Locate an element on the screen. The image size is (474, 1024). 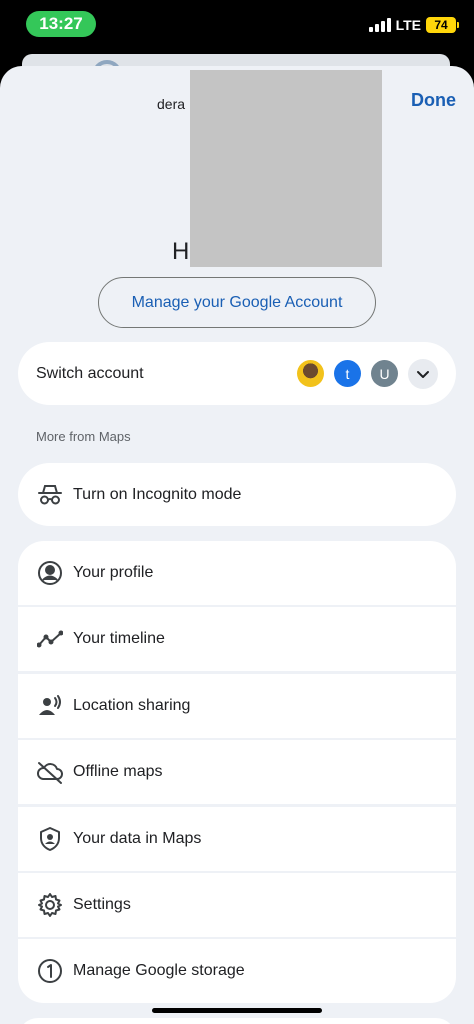
incognito-row: Turn on Incognito mode is located at coordinates (237, 494).